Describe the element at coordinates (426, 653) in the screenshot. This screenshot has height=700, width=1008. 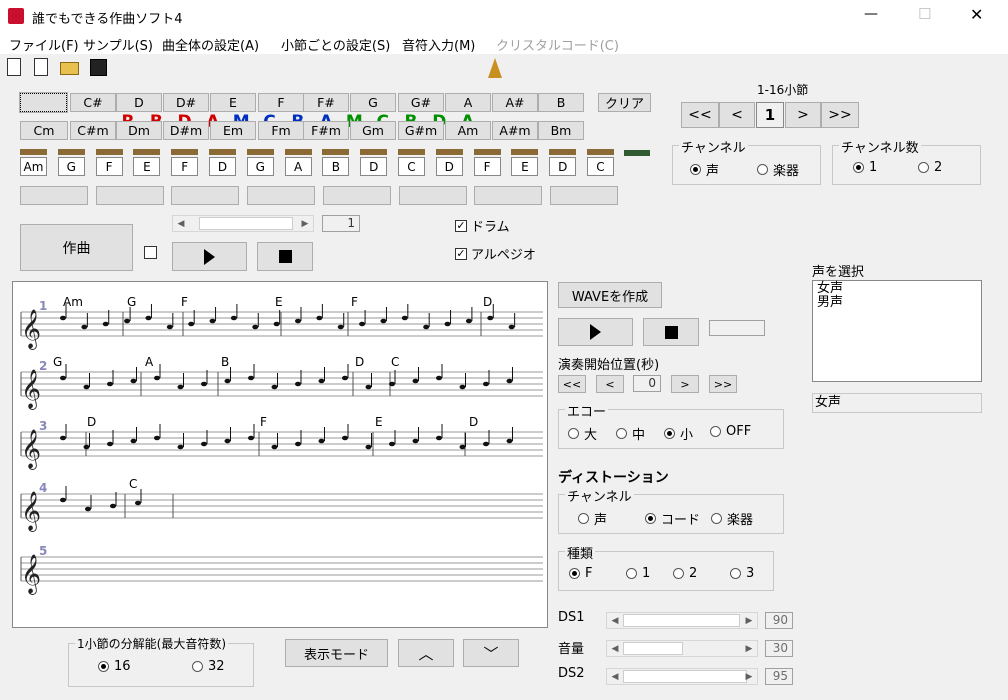
I see `scroll-up-button: ︿` at that location.